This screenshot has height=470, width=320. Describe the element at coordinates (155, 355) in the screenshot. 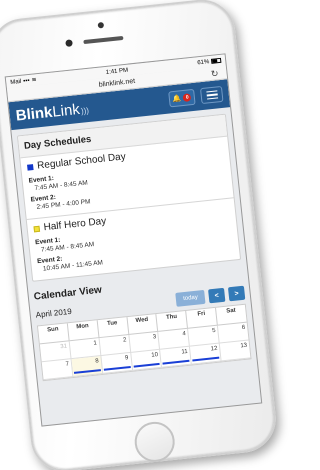

I see `day-number: 10` at that location.